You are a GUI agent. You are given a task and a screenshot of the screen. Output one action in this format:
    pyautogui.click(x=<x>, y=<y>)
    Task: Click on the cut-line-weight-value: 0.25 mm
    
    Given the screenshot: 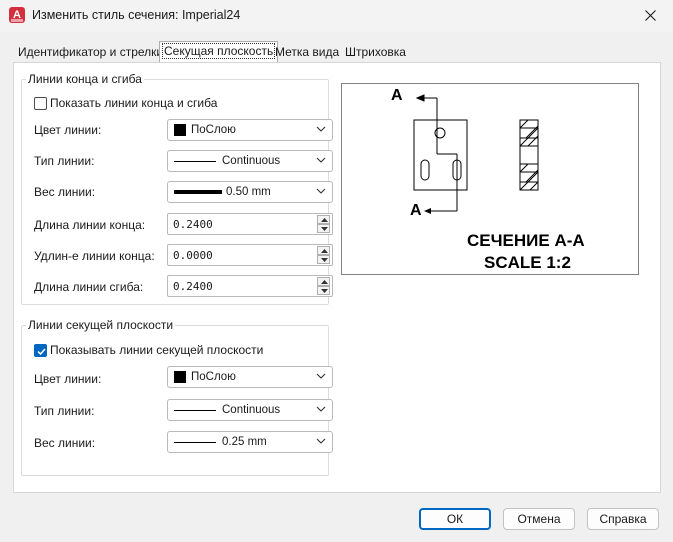 What is the action you would take?
    pyautogui.click(x=244, y=442)
    